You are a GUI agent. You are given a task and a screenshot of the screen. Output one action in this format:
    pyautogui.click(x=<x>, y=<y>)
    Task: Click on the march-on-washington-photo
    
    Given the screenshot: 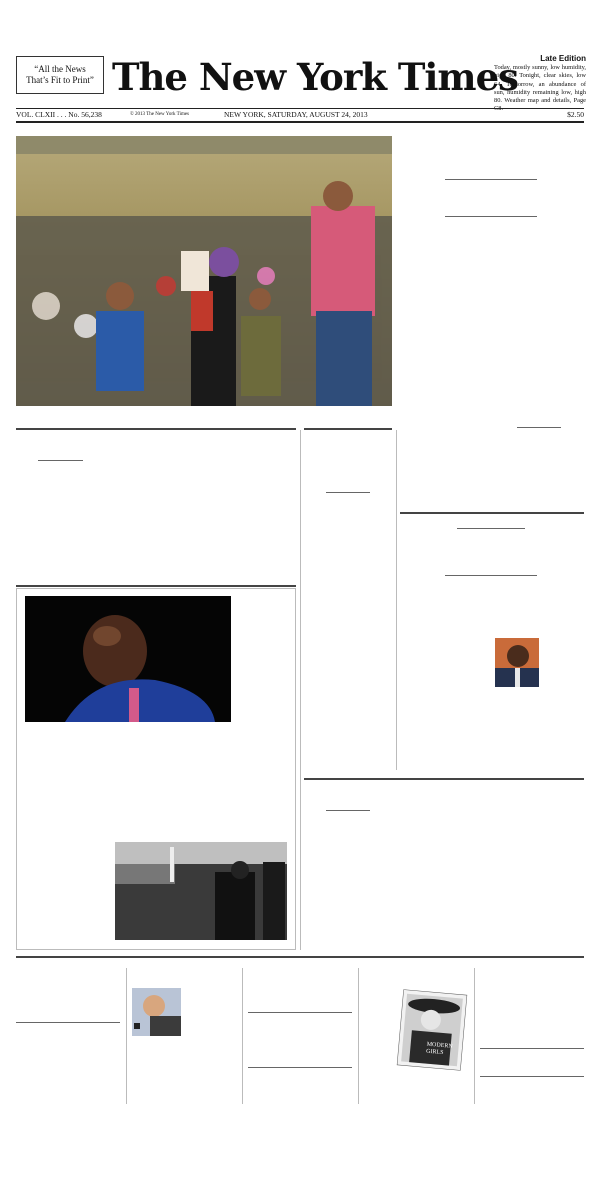 What is the action you would take?
    pyautogui.click(x=201, y=891)
    